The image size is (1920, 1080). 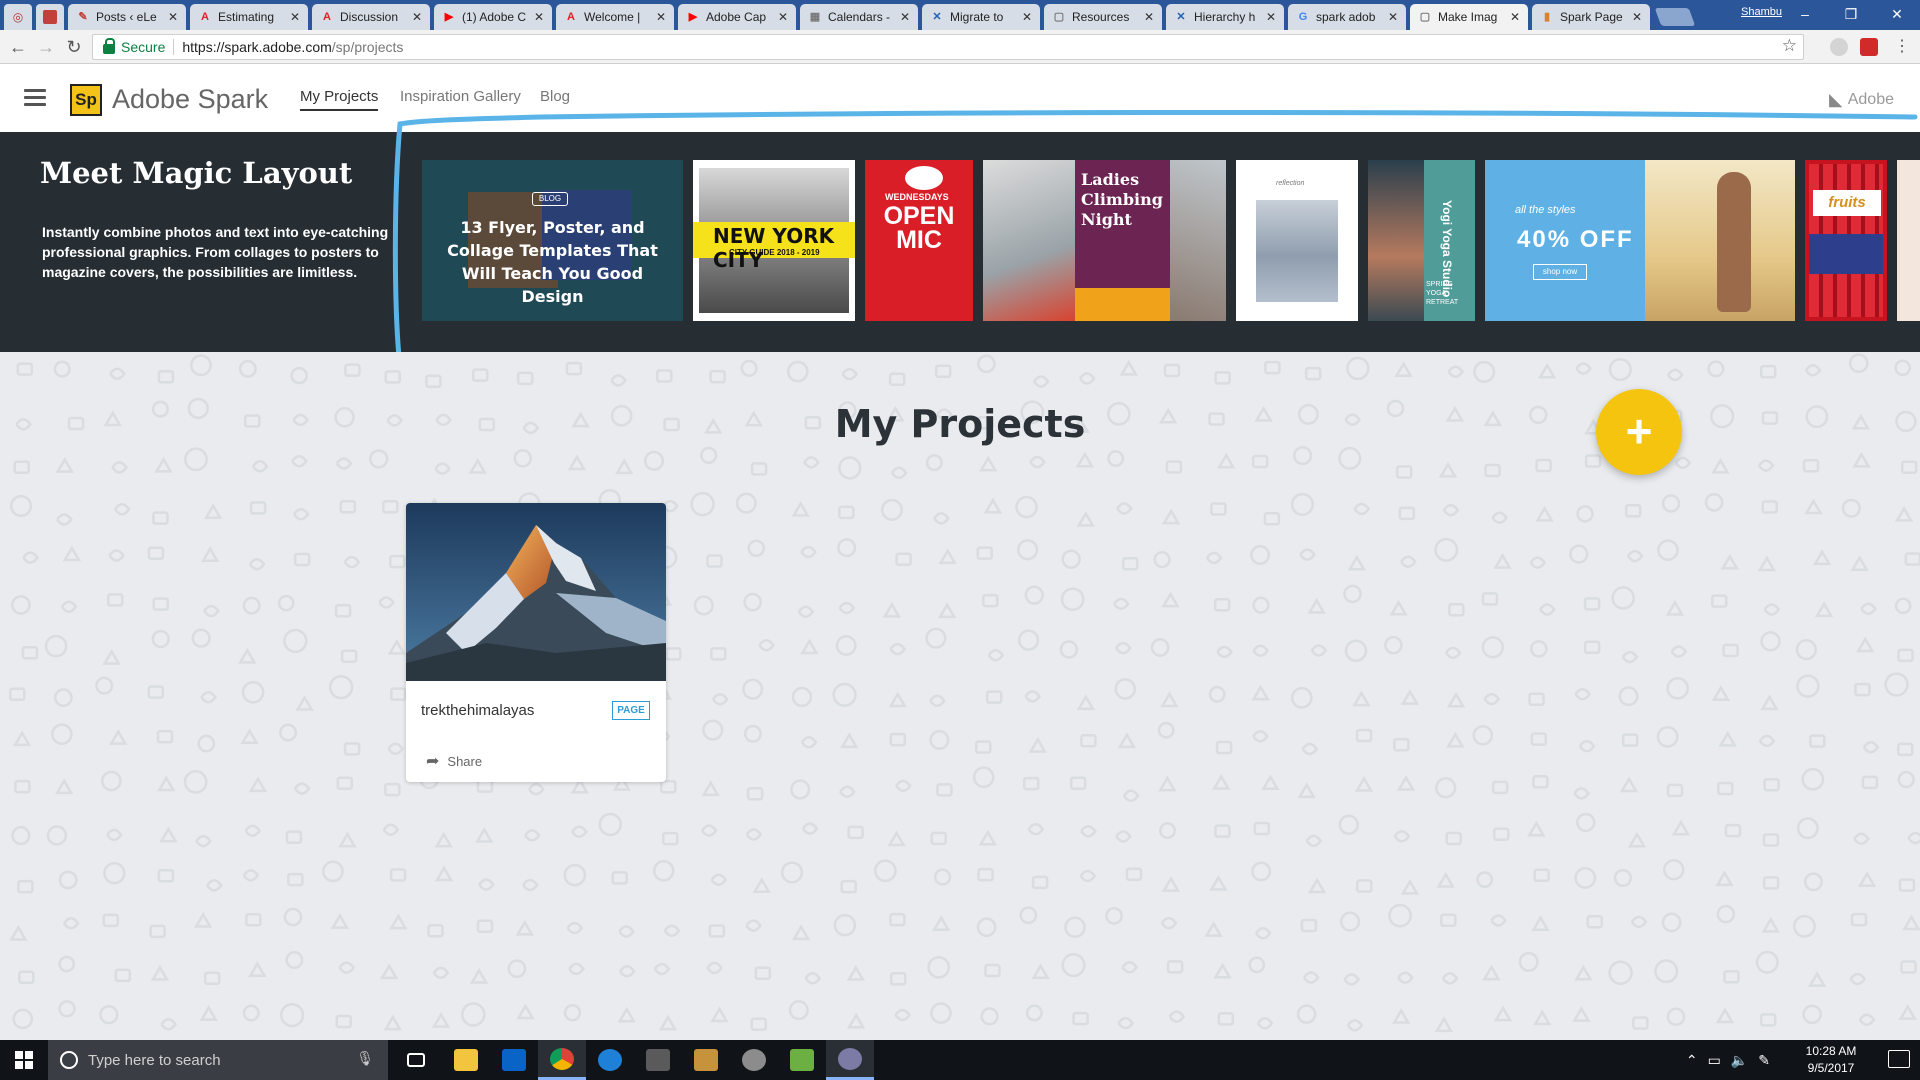 I want to click on task-view-icon, so click(x=416, y=1060).